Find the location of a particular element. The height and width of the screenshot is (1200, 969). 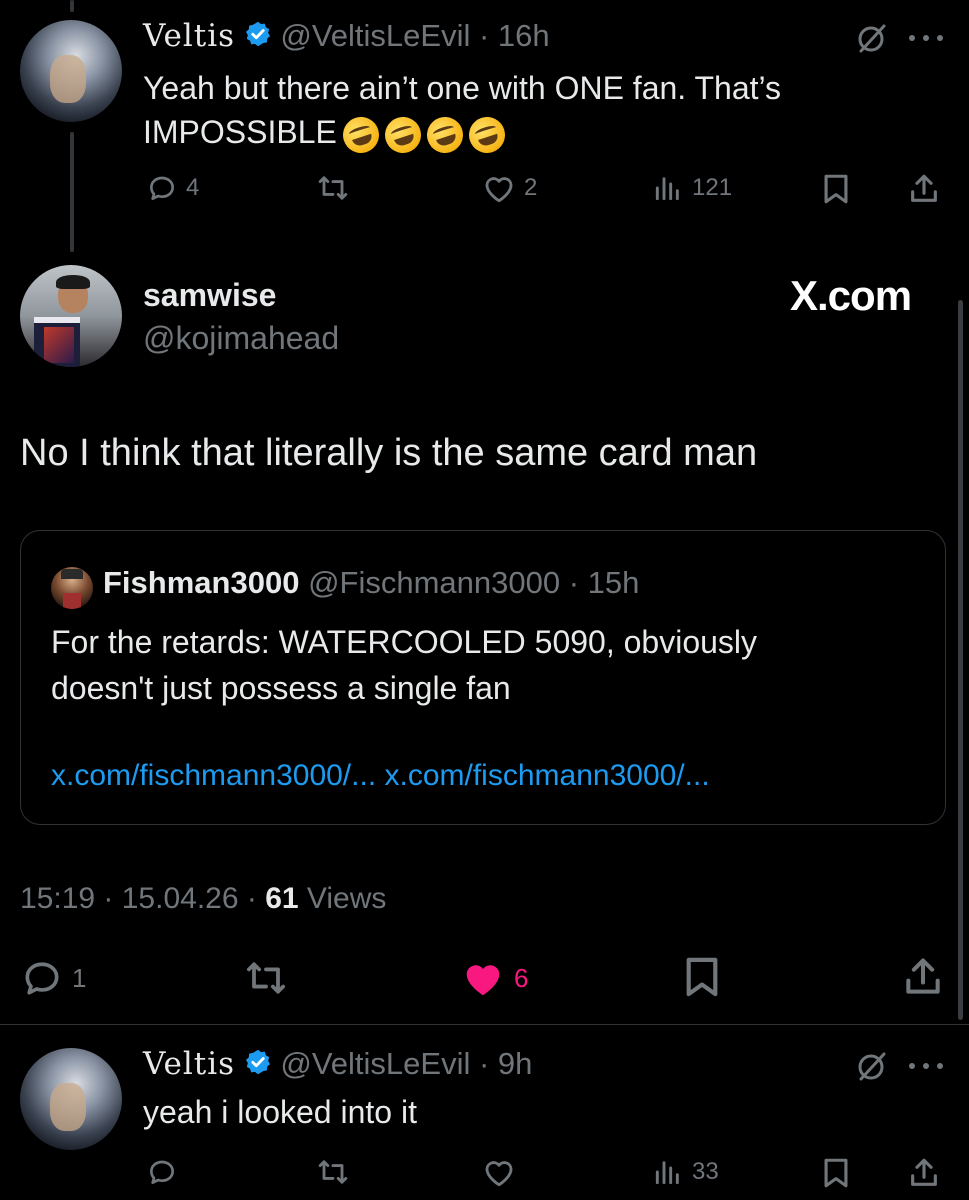

tweet3-bookmark-button is located at coordinates (836, 1173).